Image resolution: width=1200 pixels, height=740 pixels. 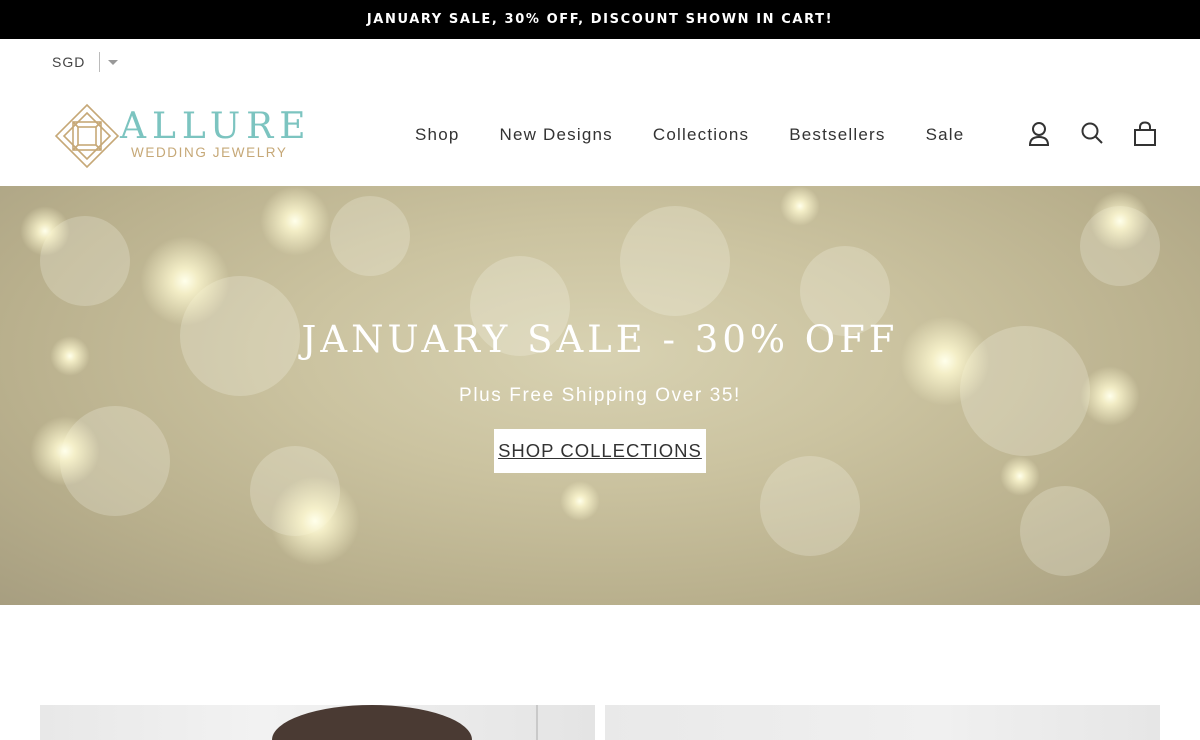 What do you see at coordinates (1106, 134) in the screenshot?
I see `header-icons` at bounding box center [1106, 134].